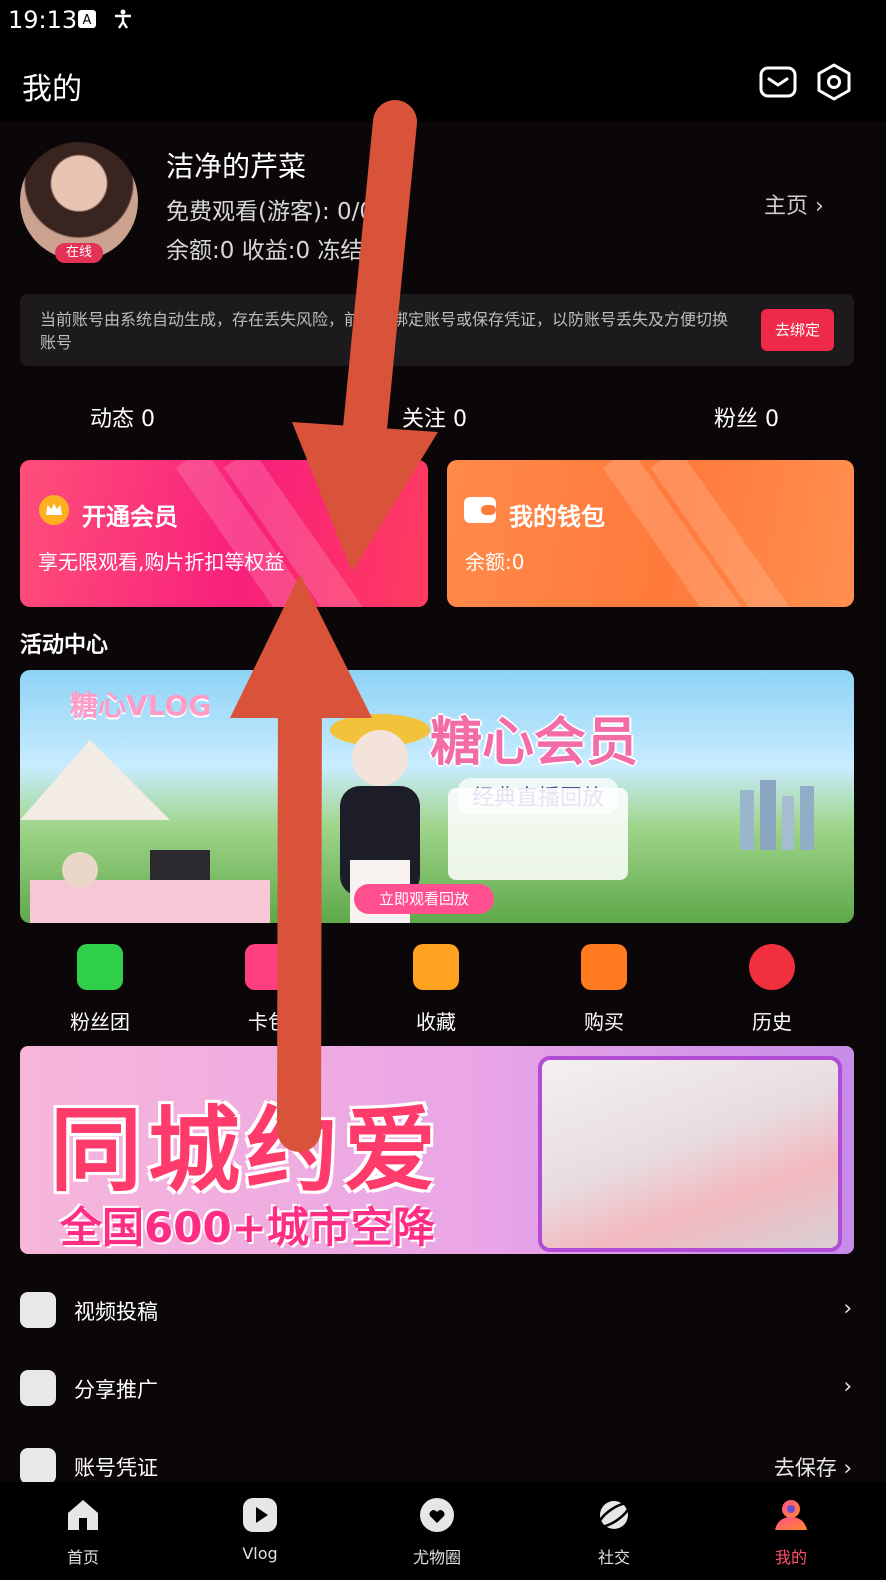  Describe the element at coordinates (437, 1515) in the screenshot. I see `heart-circle-icon` at that location.